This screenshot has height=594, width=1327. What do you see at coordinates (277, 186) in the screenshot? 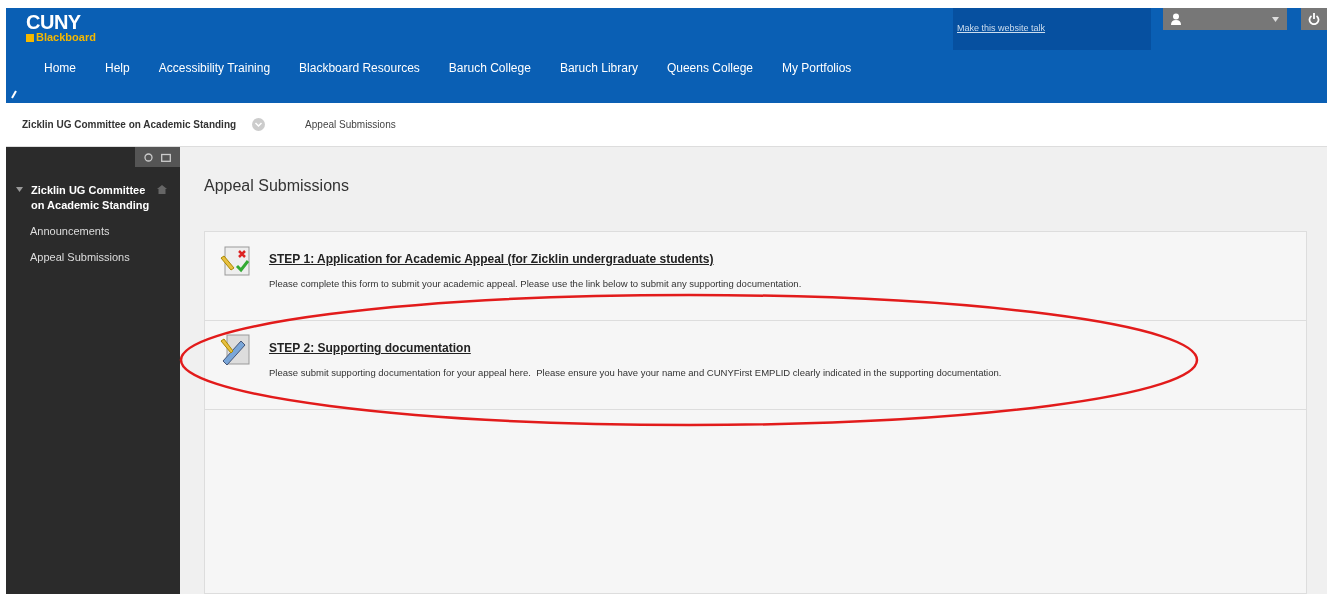
I see `page-title: Appeal Submissions` at bounding box center [277, 186].